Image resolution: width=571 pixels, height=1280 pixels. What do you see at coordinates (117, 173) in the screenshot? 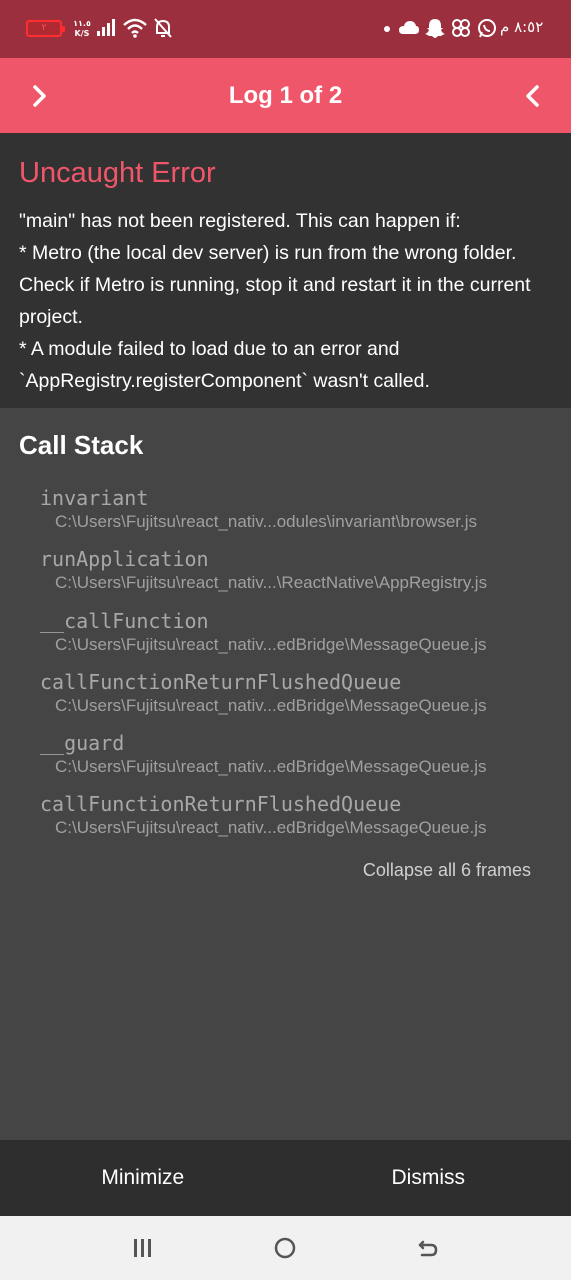
I see `error-title: Uncaught Error` at bounding box center [117, 173].